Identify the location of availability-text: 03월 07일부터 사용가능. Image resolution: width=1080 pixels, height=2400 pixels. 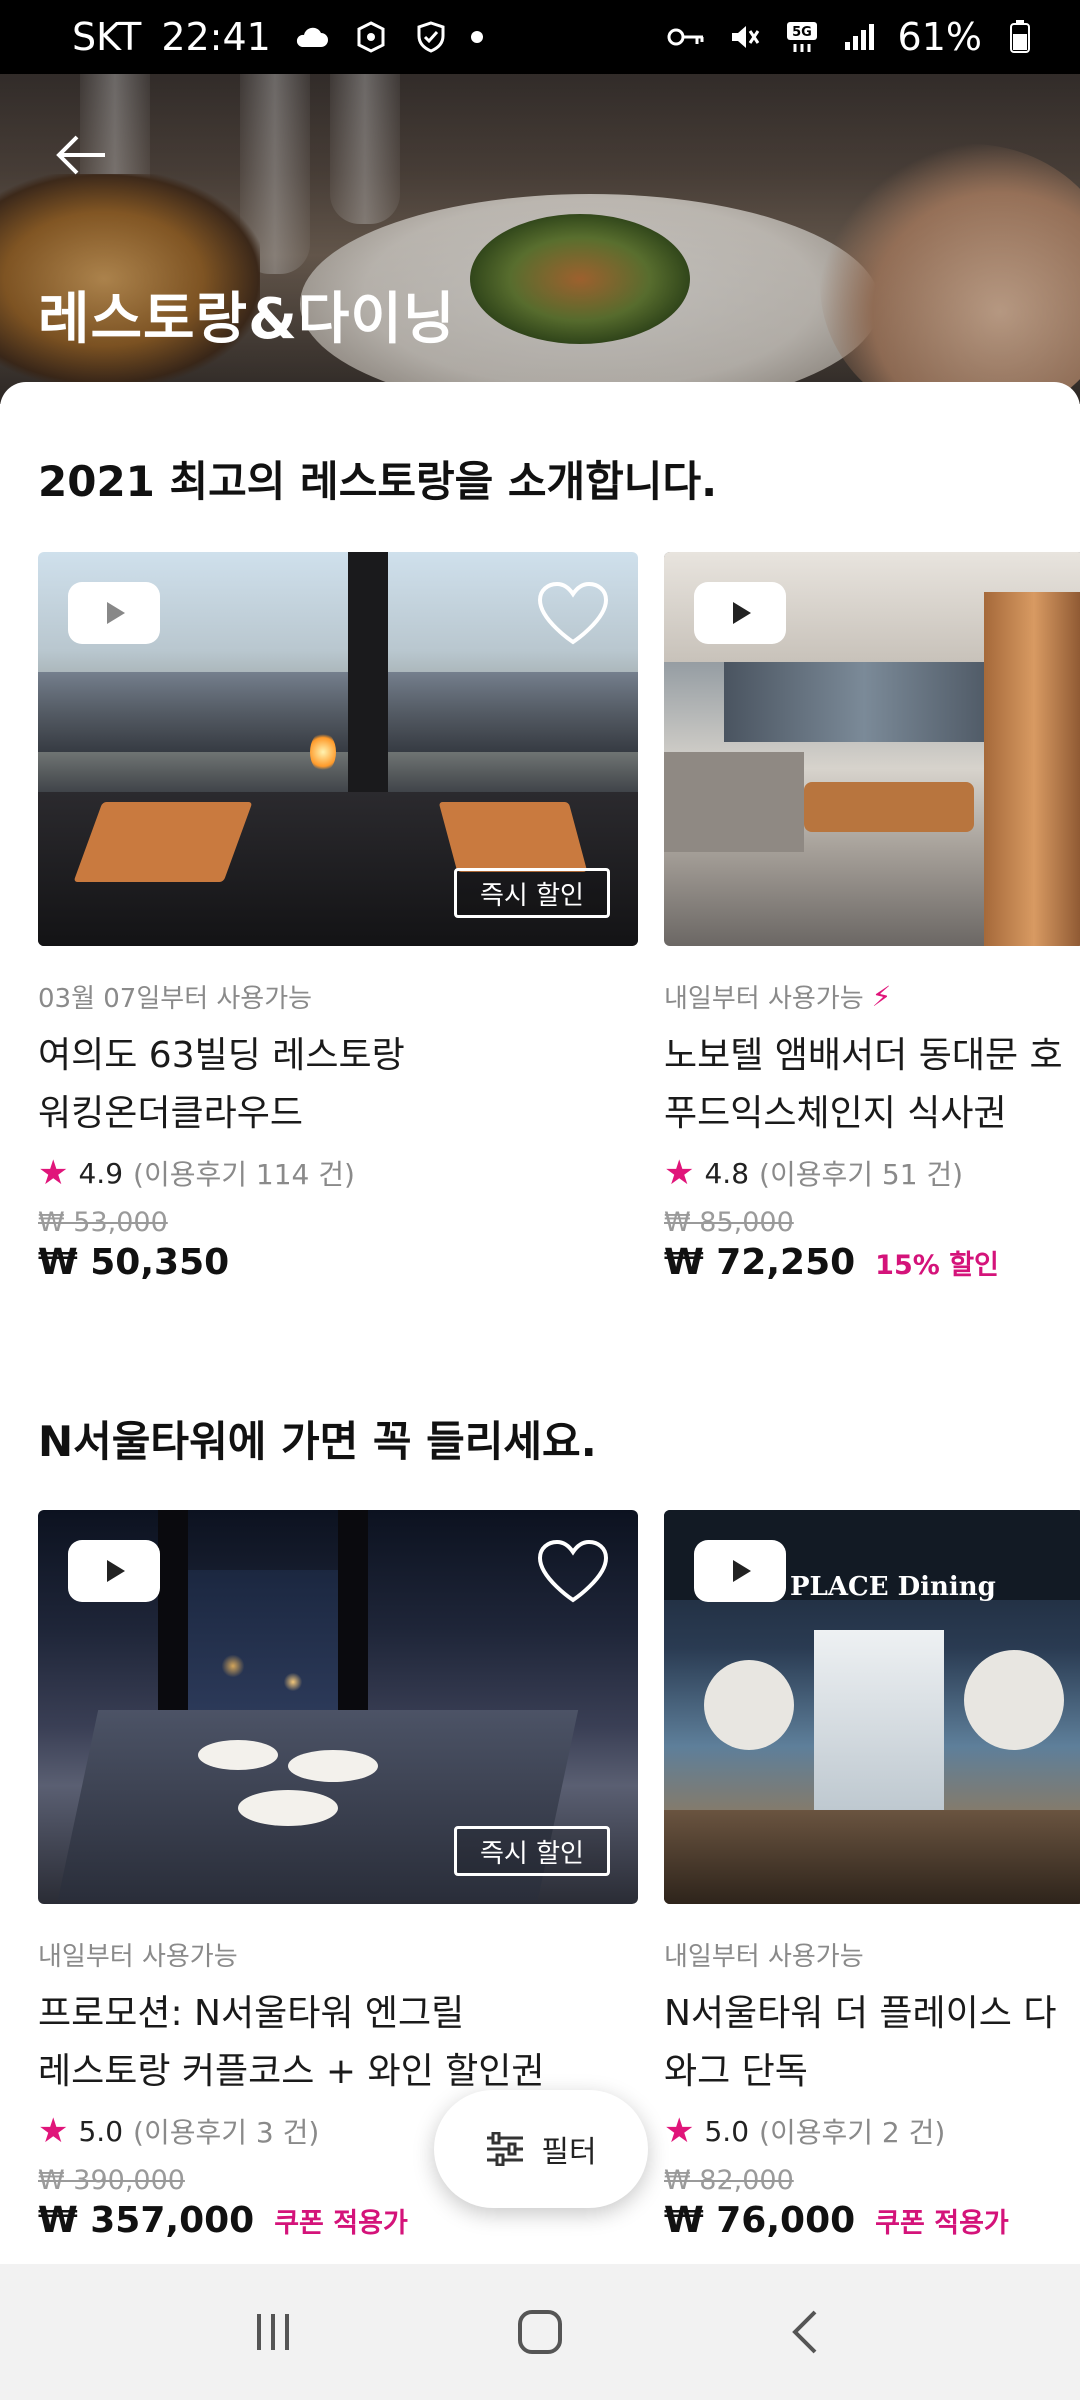
(175, 999).